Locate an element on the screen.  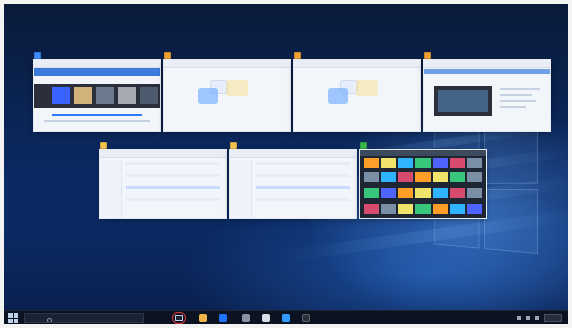
mail-icon is located at coordinates (286, 318).